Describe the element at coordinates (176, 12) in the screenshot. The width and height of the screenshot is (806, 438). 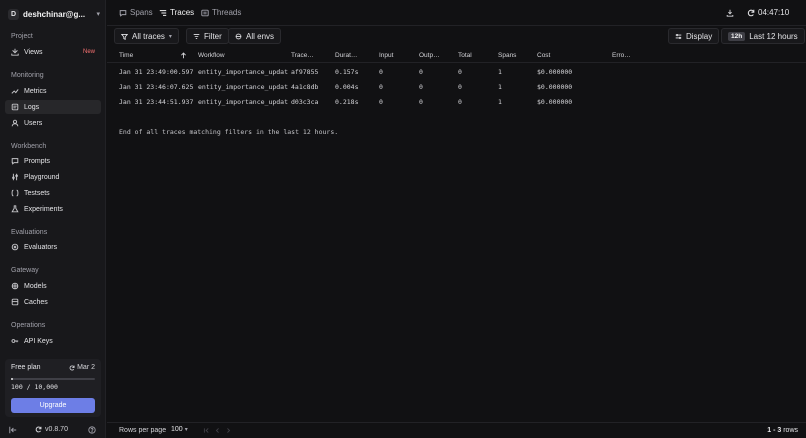
I see `tab-traces: Traces` at that location.